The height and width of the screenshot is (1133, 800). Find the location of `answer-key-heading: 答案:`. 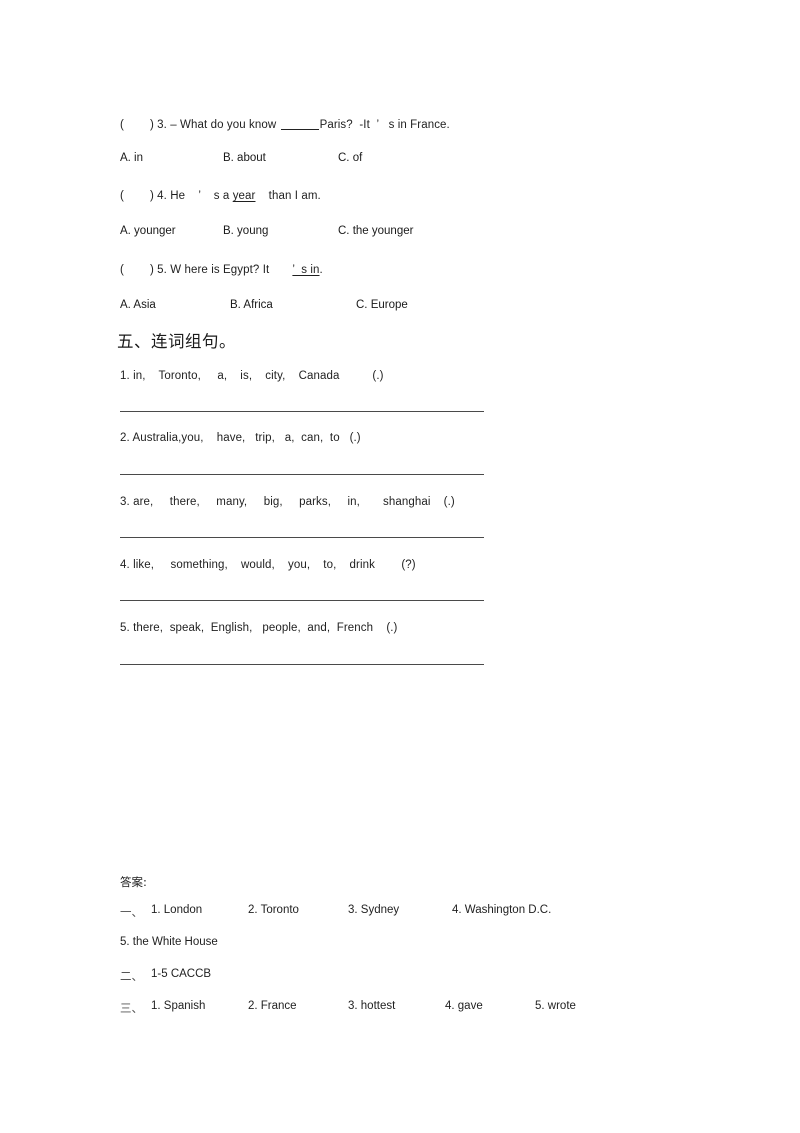

answer-key-heading: 答案: is located at coordinates (133, 882).